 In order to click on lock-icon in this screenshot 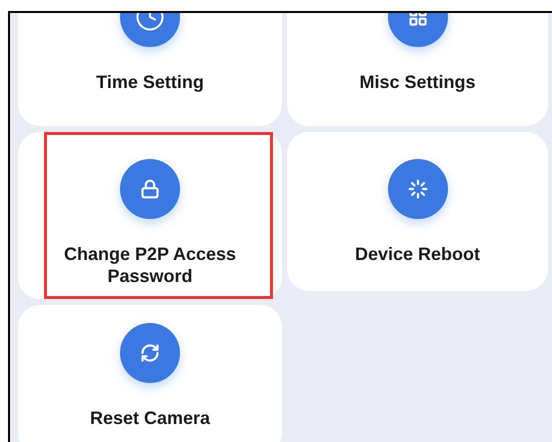, I will do `click(150, 189)`.